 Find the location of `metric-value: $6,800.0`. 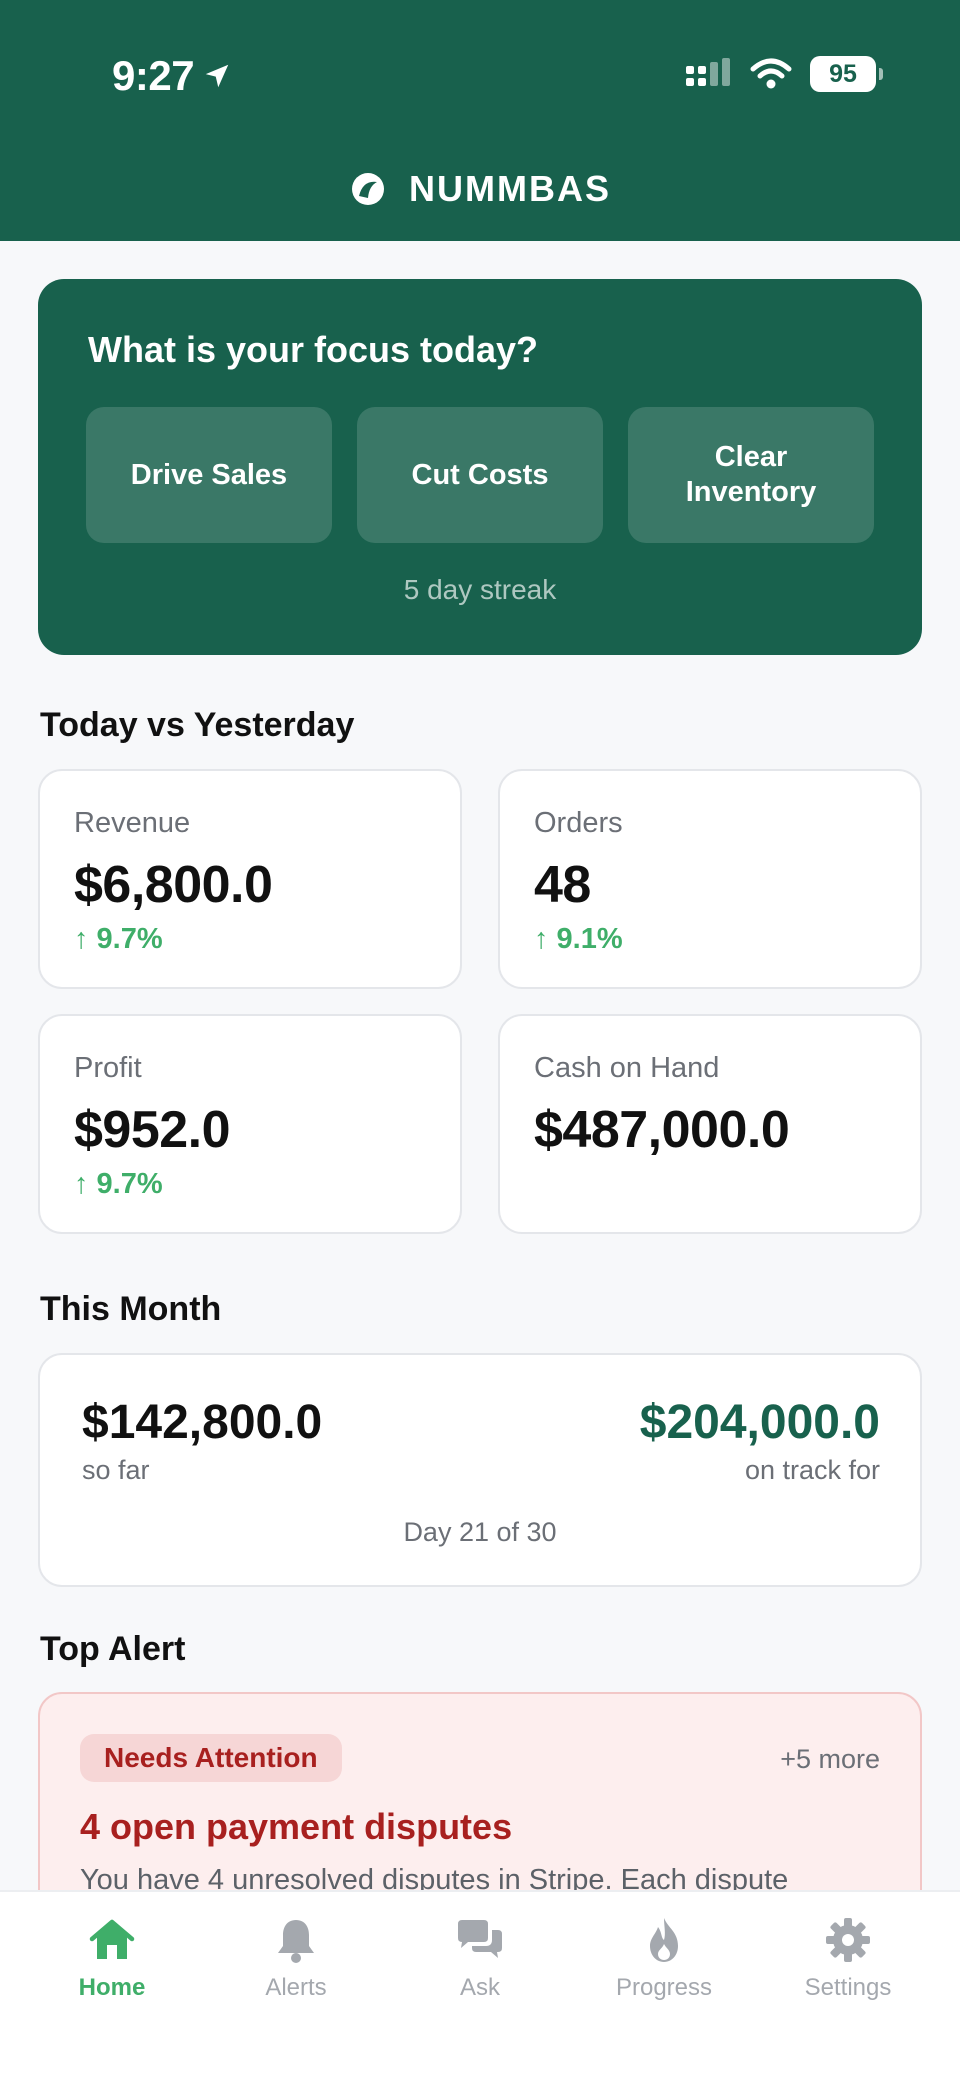

metric-value: $6,800.0 is located at coordinates (173, 885).